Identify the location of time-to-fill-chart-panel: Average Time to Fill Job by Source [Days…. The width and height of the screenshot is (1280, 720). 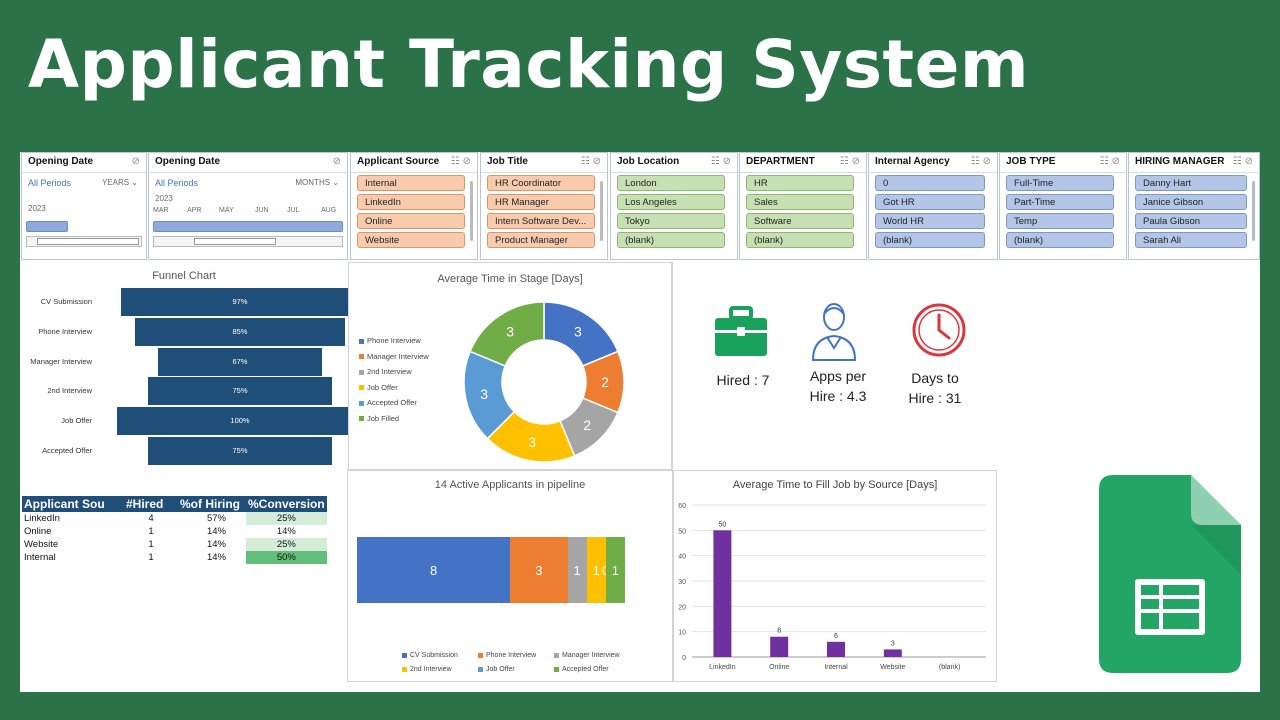
(835, 576).